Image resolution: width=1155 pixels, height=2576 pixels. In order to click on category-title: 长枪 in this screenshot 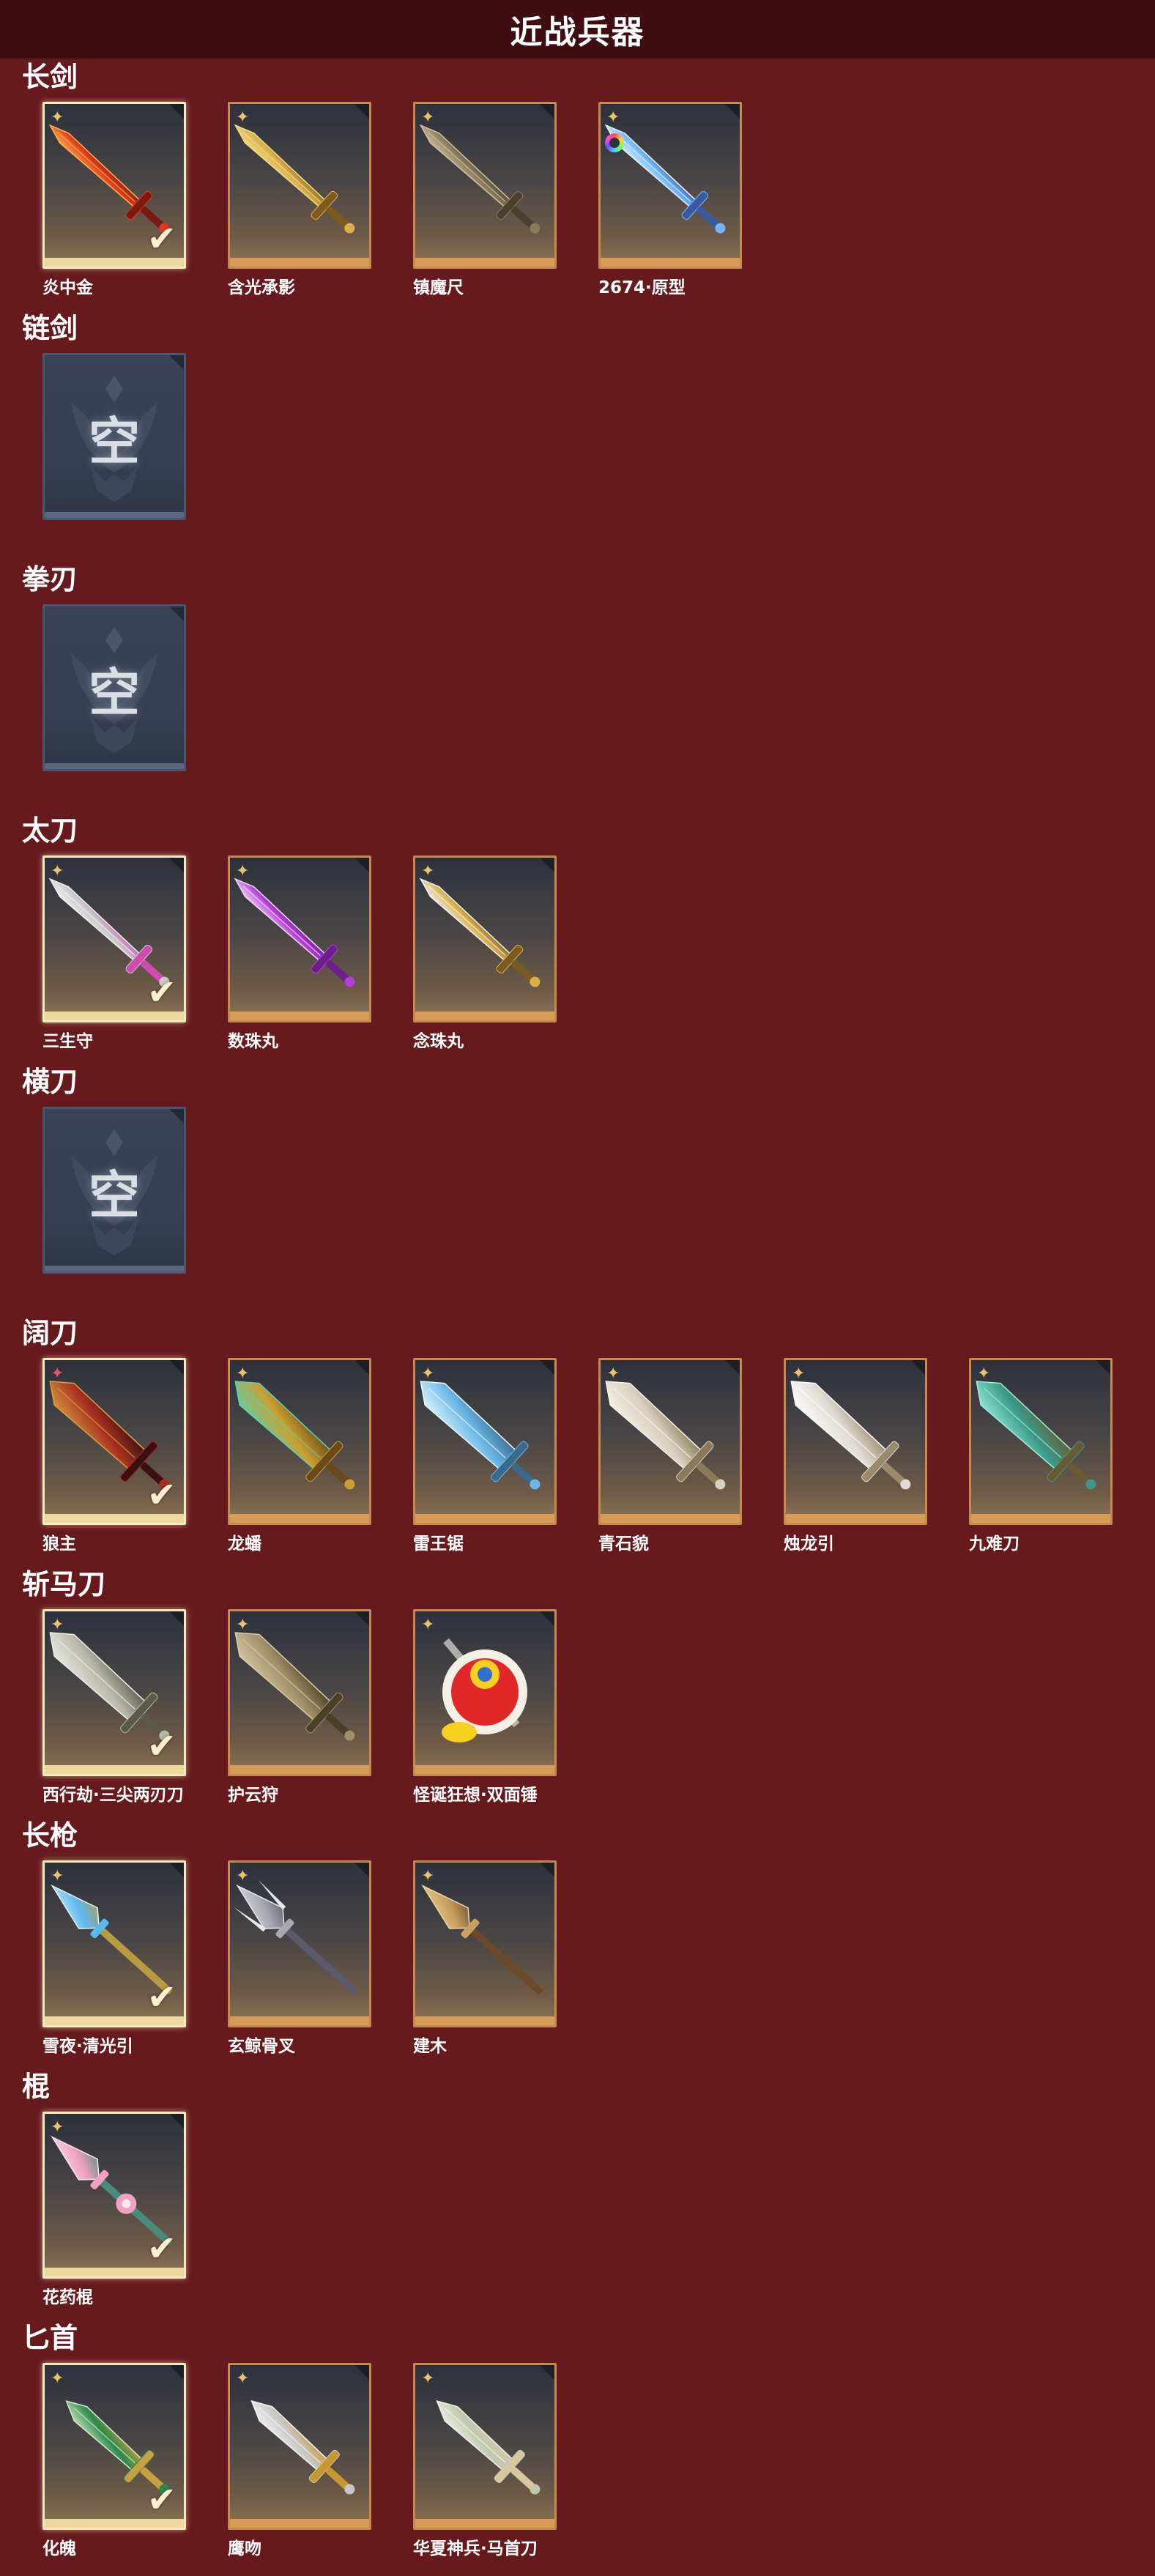, I will do `click(50, 1835)`.